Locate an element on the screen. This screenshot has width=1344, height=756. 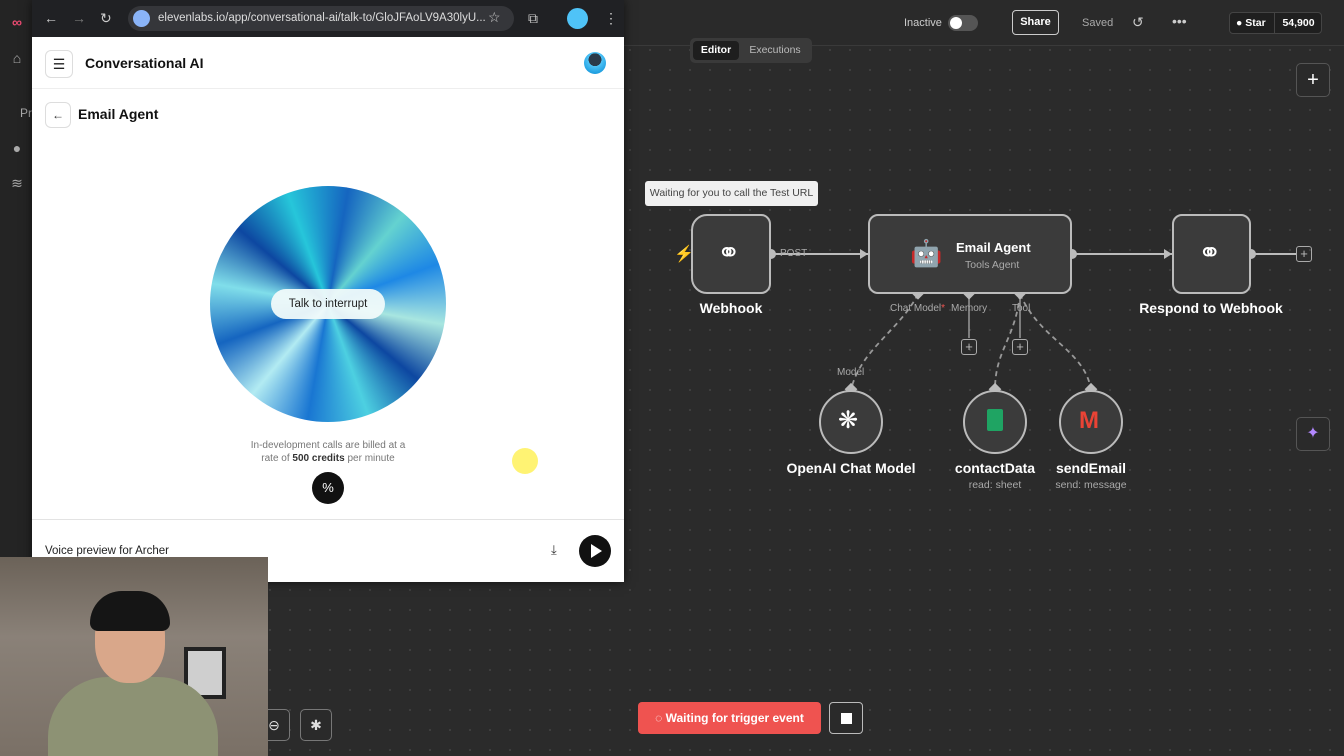
reload-icon: ↻ is located at coordinates (106, 18).